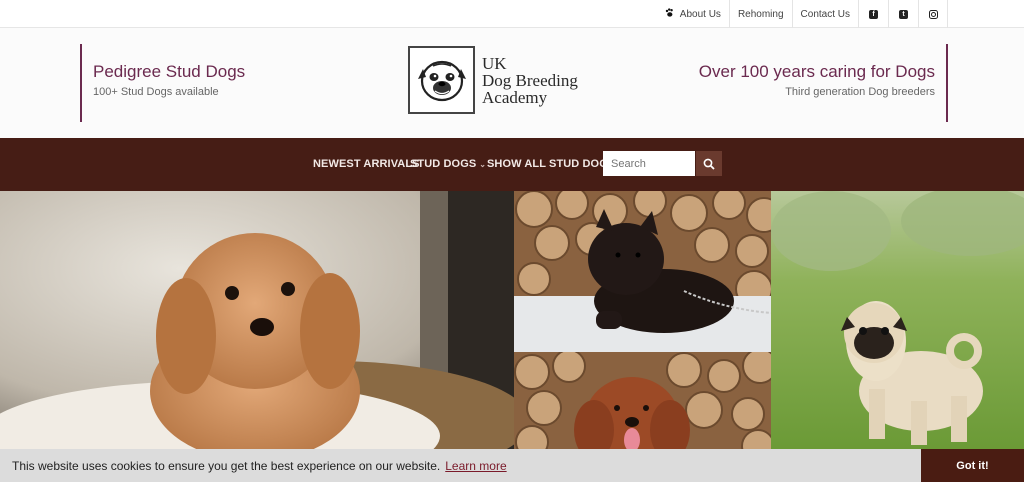 This screenshot has height=482, width=1024. Describe the element at coordinates (972, 465) in the screenshot. I see `cookie-accept-button: Got it!` at that location.